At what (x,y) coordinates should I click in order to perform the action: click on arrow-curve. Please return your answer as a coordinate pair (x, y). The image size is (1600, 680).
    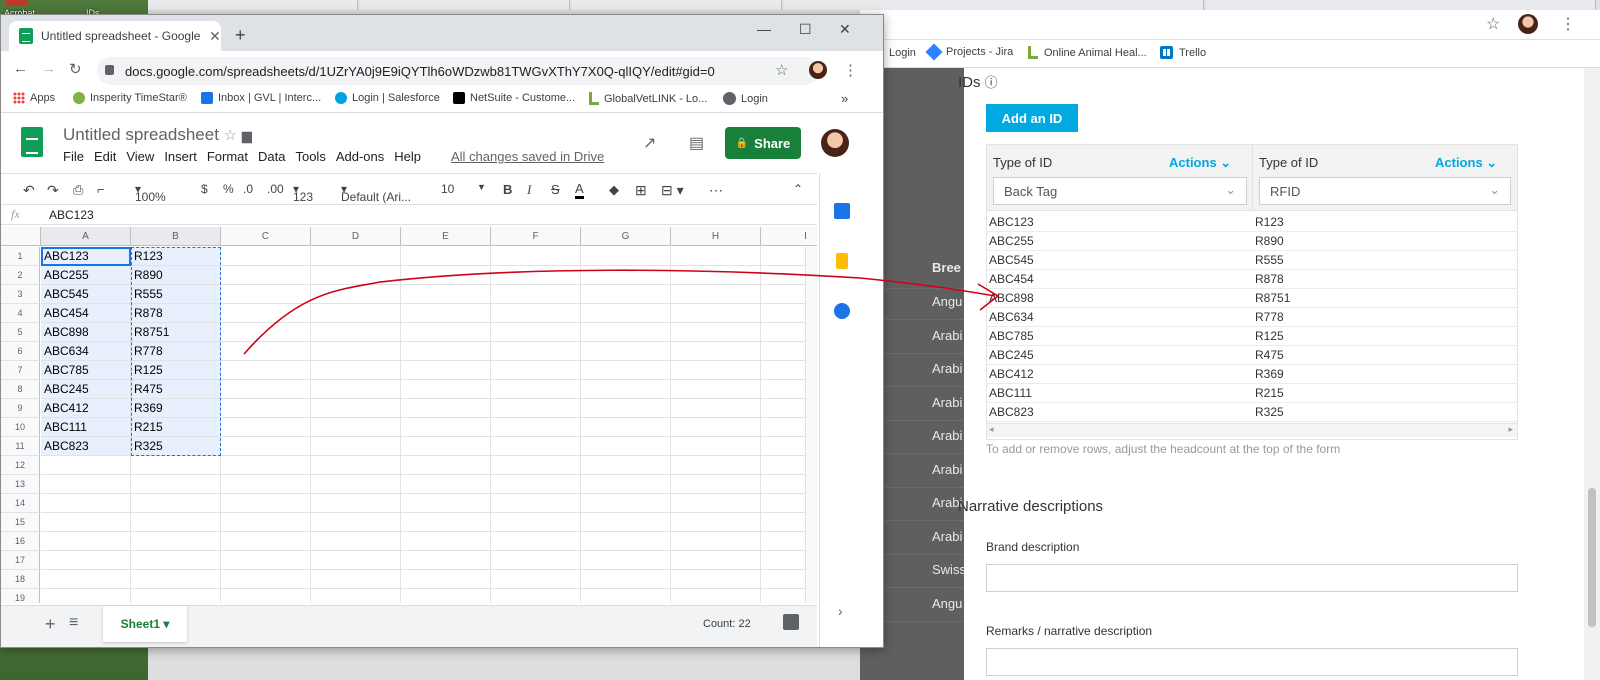
    Looking at the image, I should click on (619, 312).